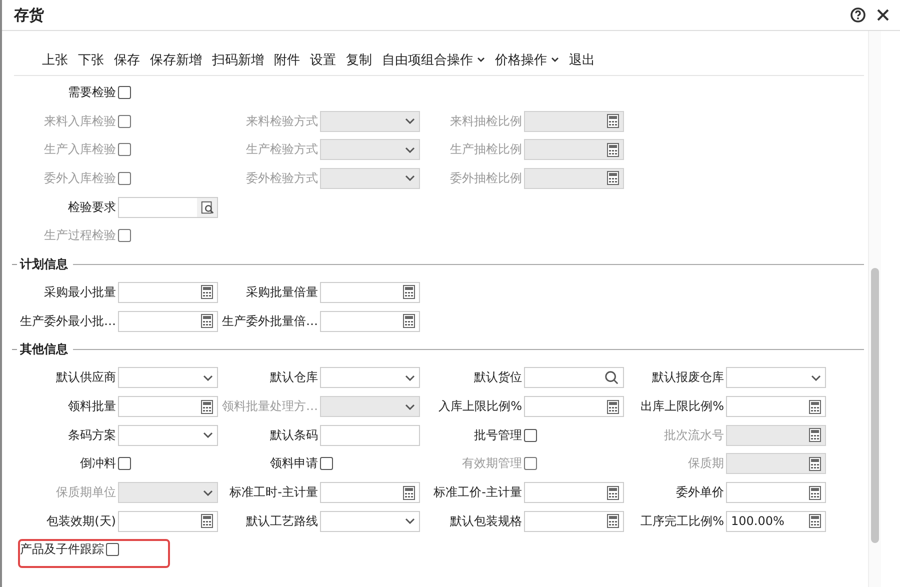 This screenshot has height=587, width=900. I want to click on field-label: 委外检验方式, so click(282, 178).